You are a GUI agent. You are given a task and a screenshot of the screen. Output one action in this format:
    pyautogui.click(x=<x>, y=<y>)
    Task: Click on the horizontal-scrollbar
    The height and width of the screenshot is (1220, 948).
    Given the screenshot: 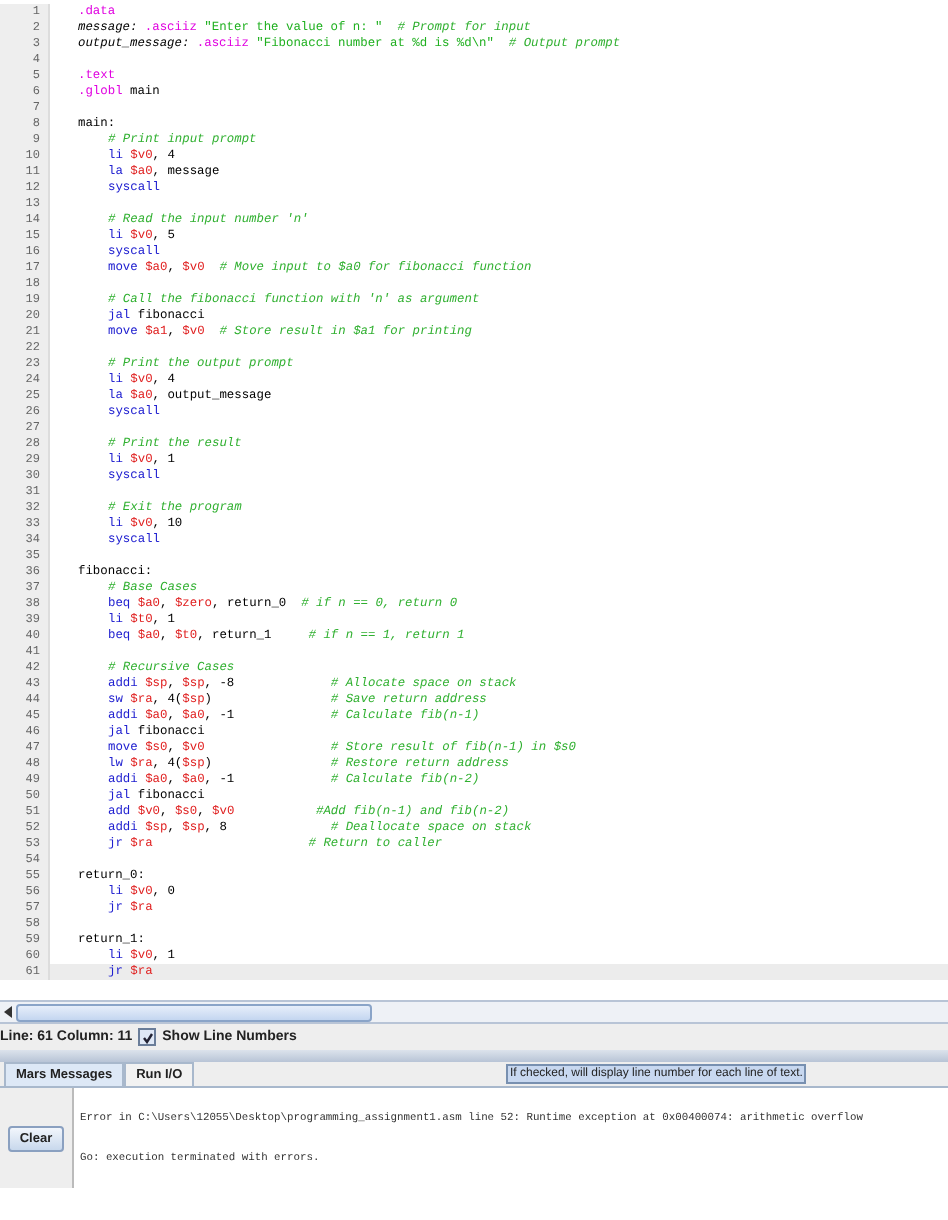 What is the action you would take?
    pyautogui.click(x=474, y=1012)
    